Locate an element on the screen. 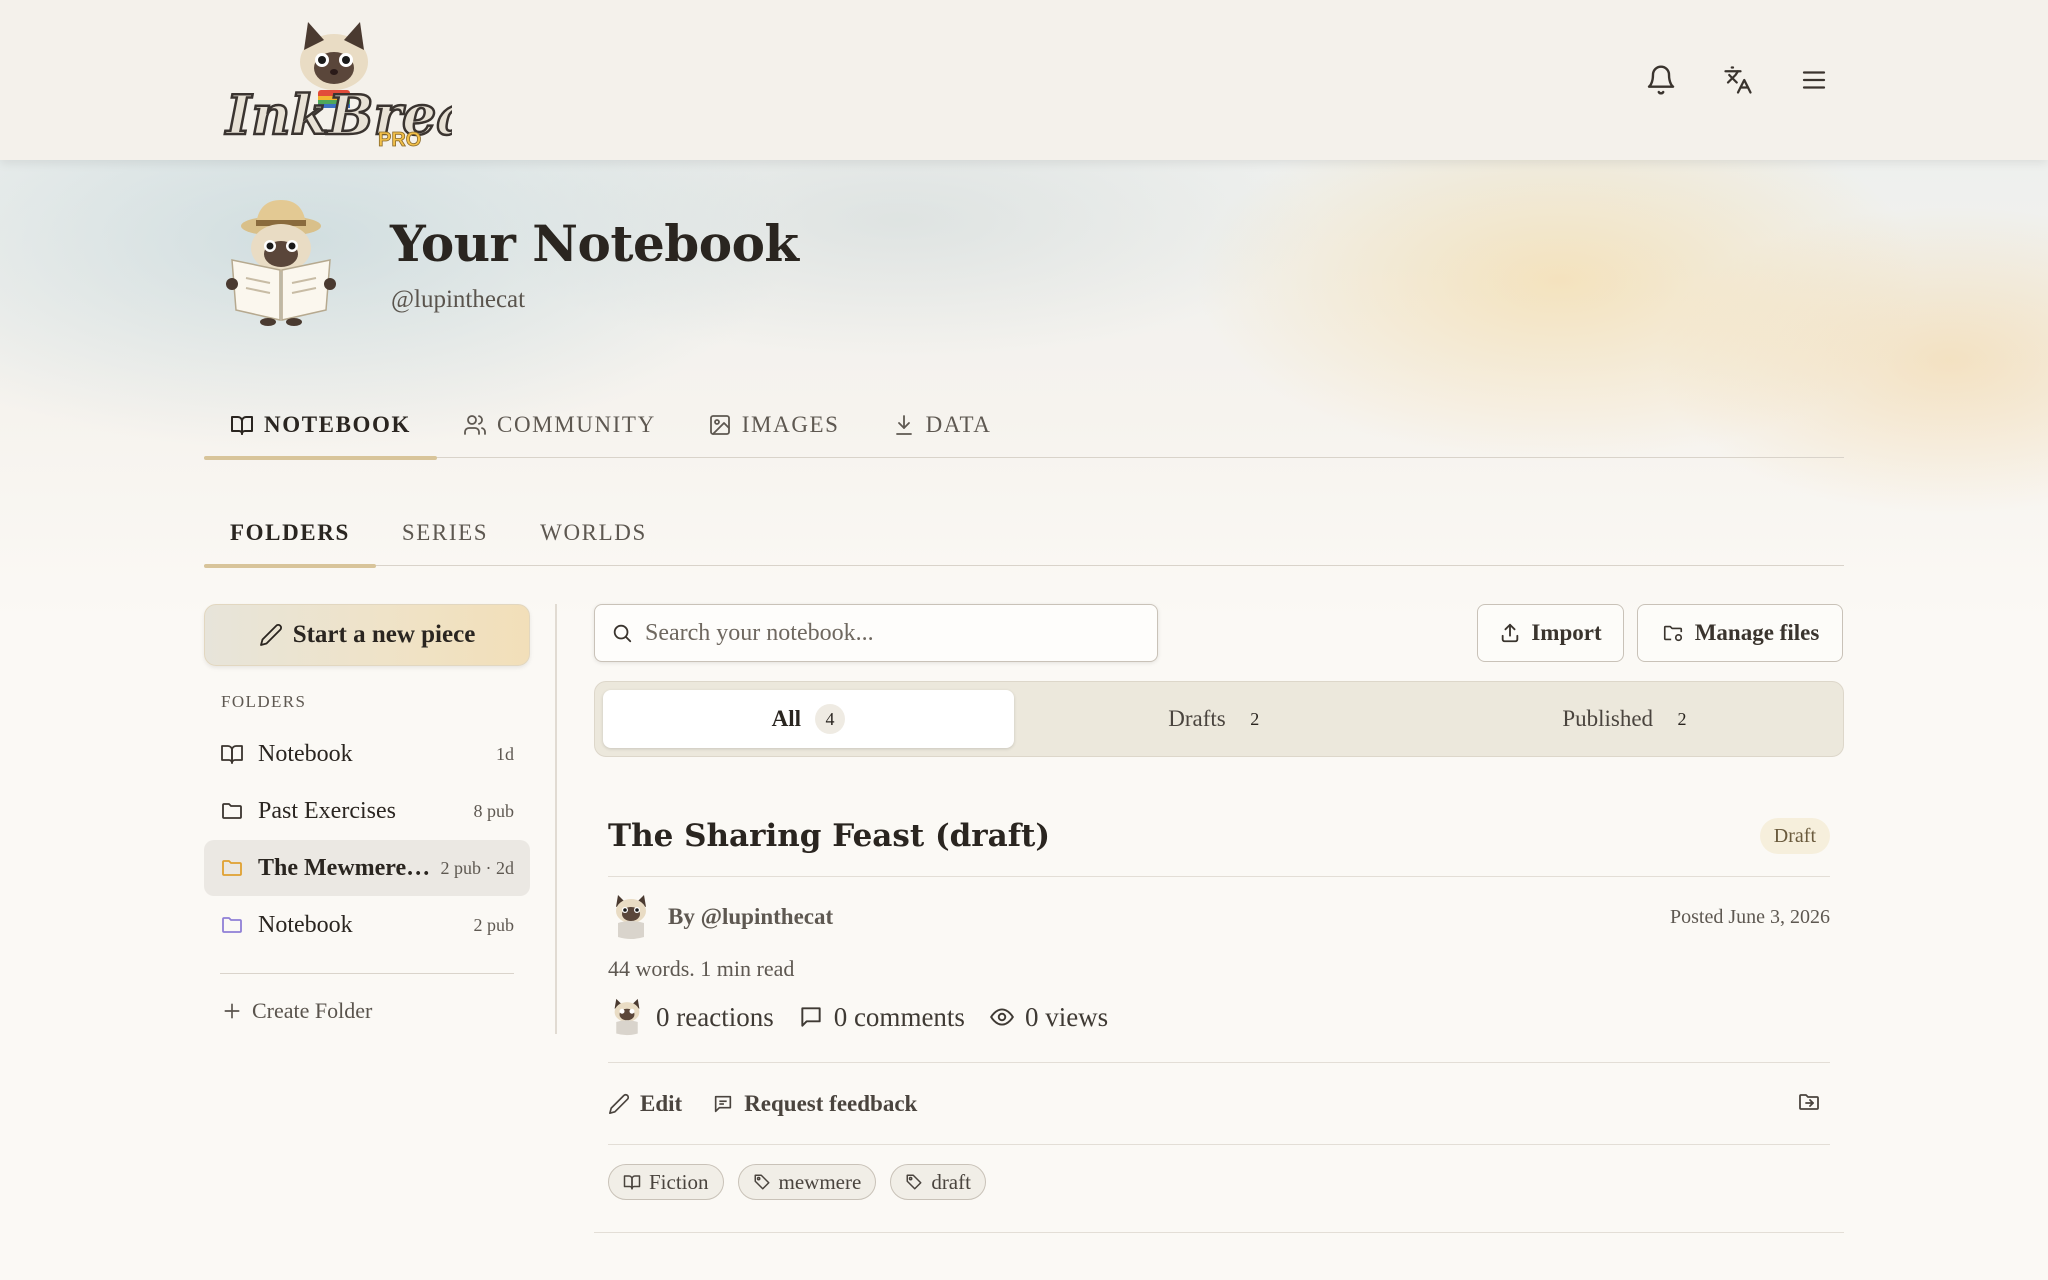 This screenshot has height=1280, width=2048. tag-label: draft is located at coordinates (951, 1181).